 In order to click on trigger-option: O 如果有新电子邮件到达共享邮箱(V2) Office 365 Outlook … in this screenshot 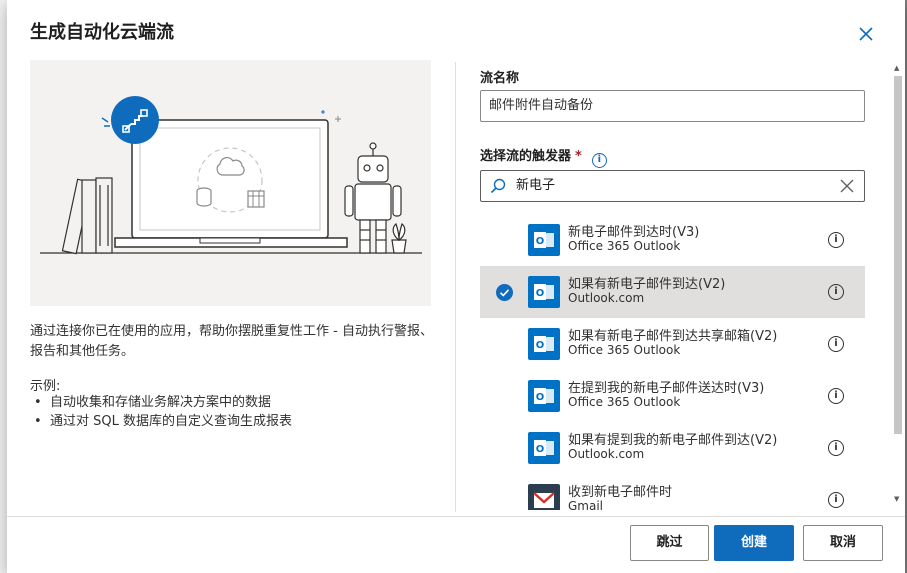, I will do `click(672, 344)`.